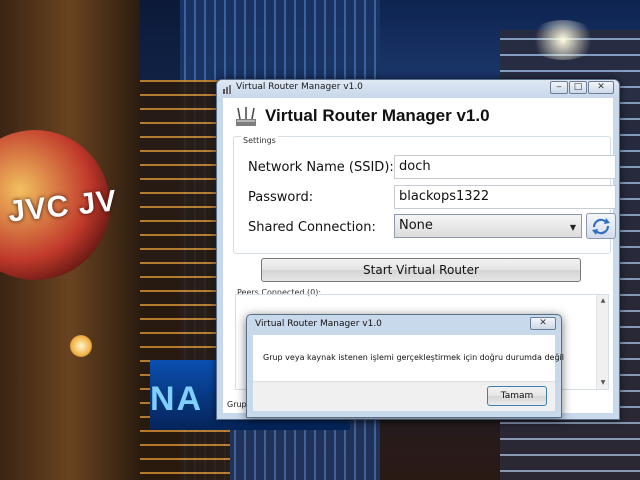  I want to click on shared-connection-select: None ▼, so click(488, 226).